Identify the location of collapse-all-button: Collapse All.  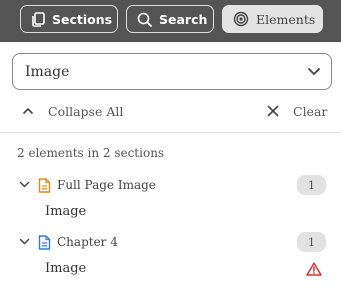
(72, 111).